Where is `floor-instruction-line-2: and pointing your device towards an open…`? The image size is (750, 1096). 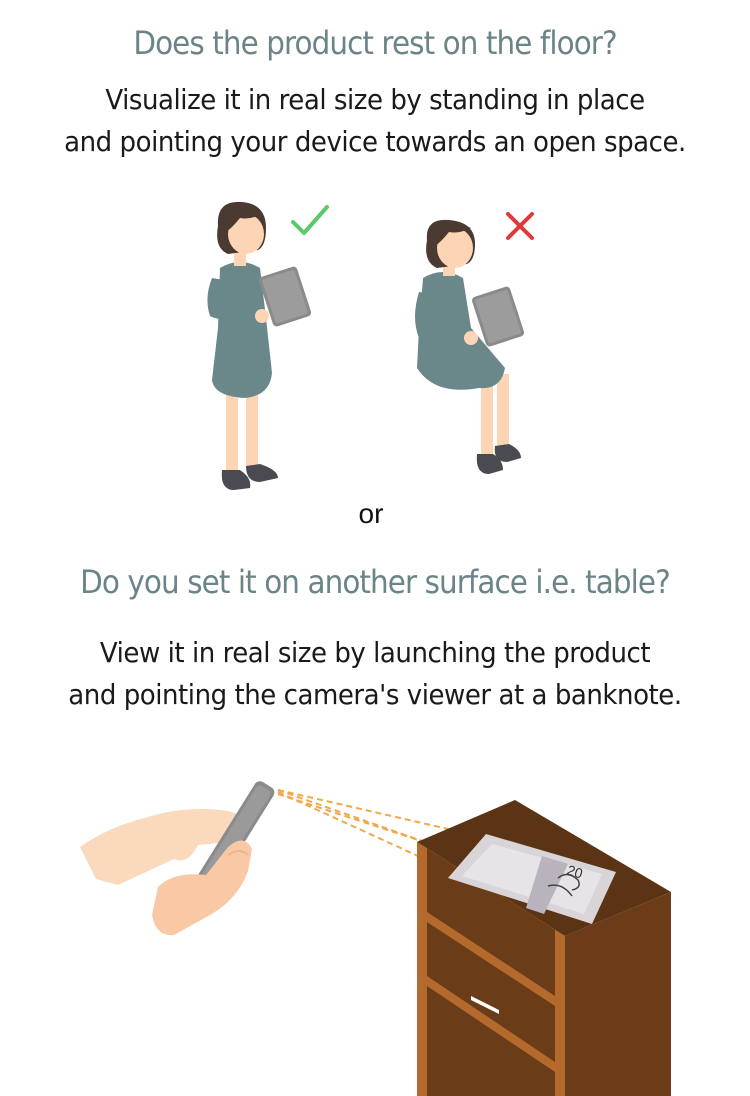 floor-instruction-line-2: and pointing your device towards an open… is located at coordinates (375, 141).